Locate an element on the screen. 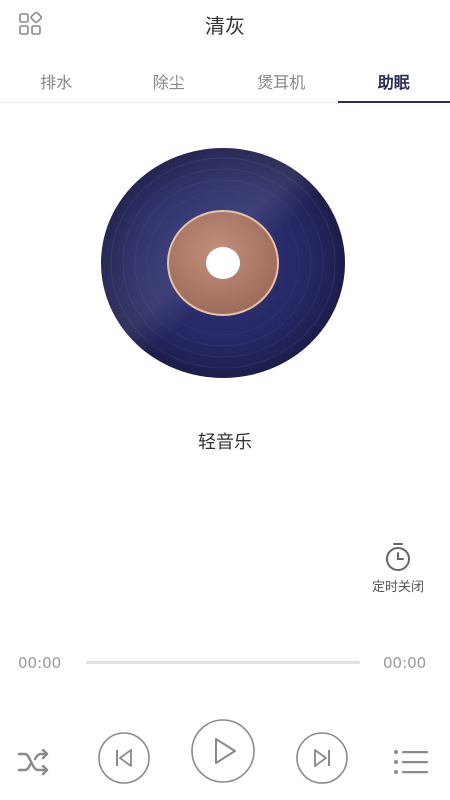  current-time: 00:00 is located at coordinates (40, 663).